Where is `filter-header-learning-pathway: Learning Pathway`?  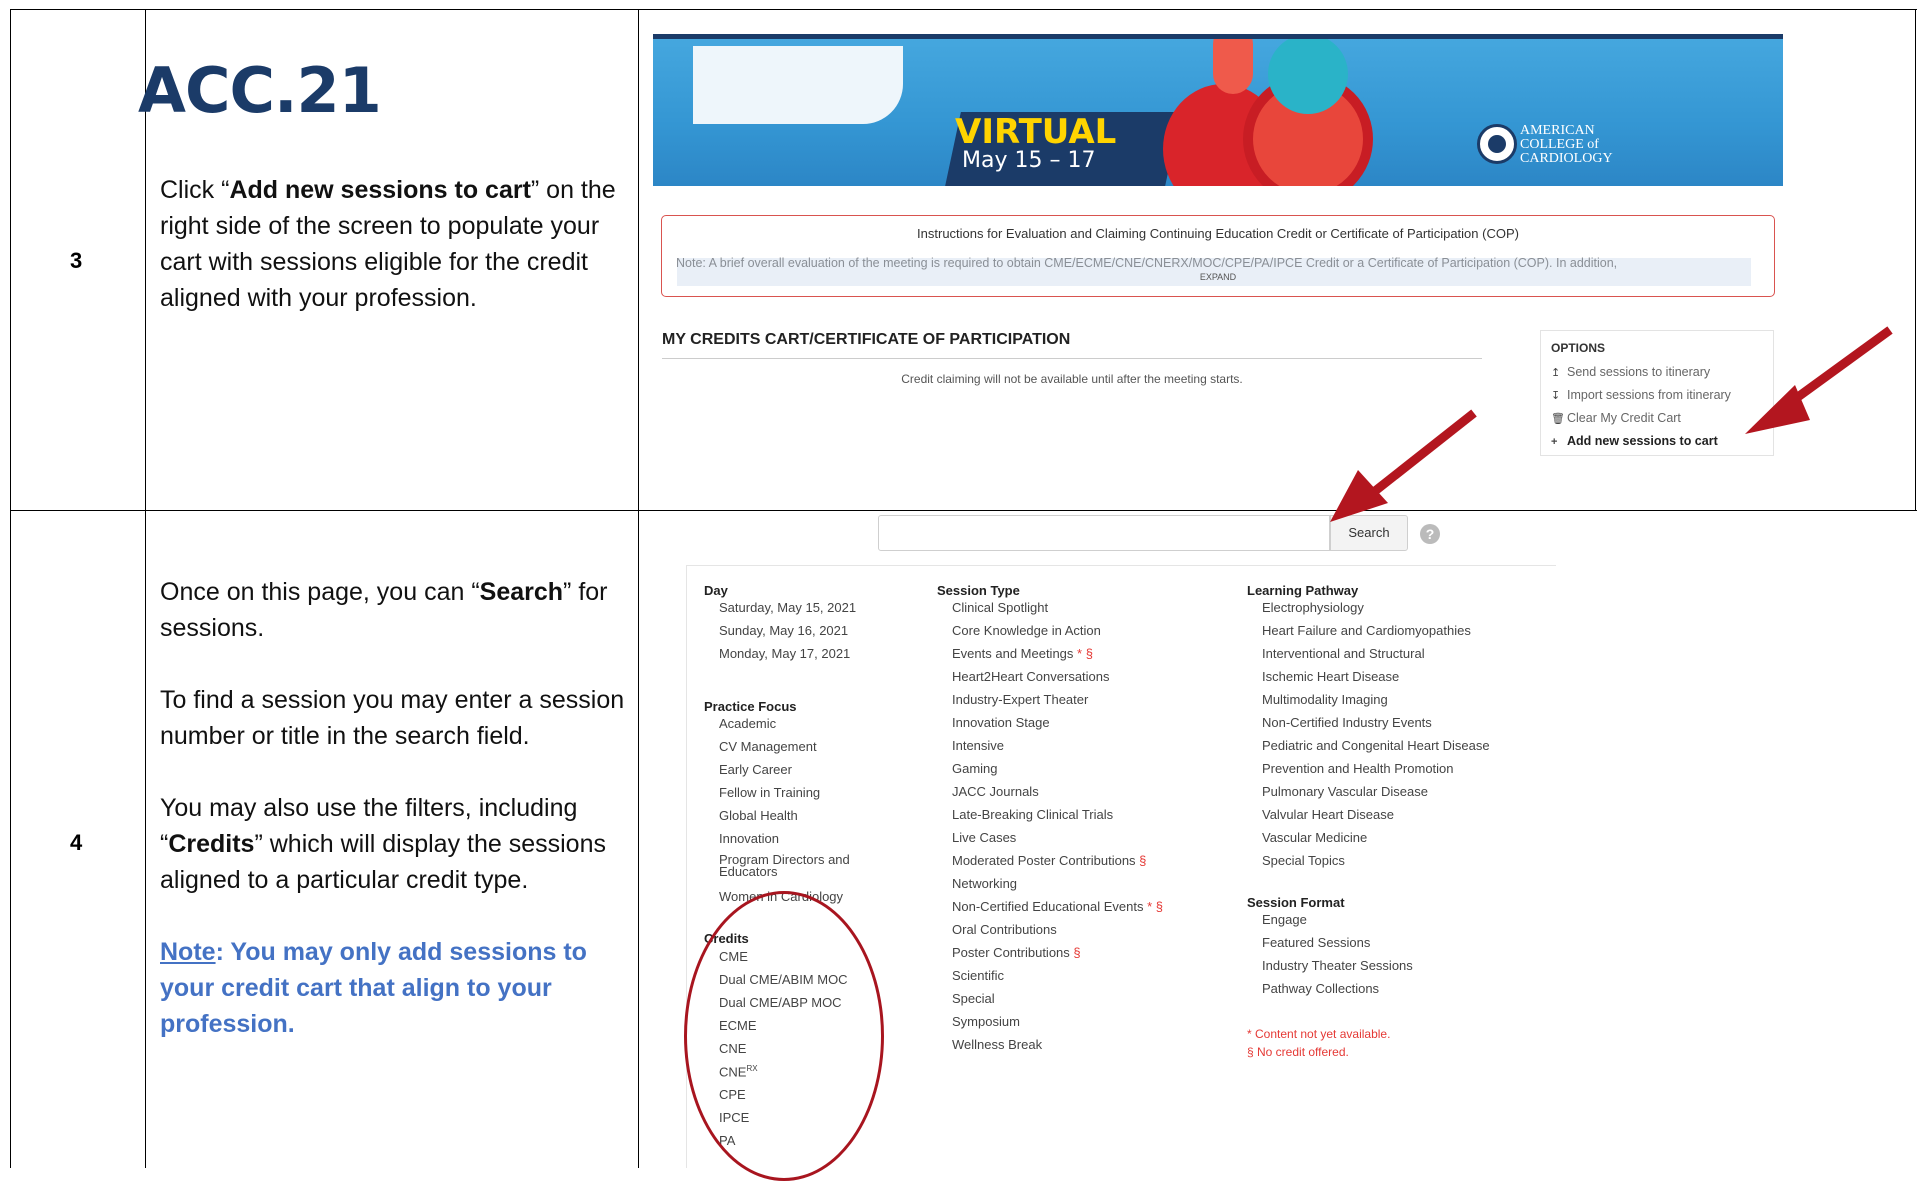
filter-header-learning-pathway: Learning Pathway is located at coordinates (1303, 590).